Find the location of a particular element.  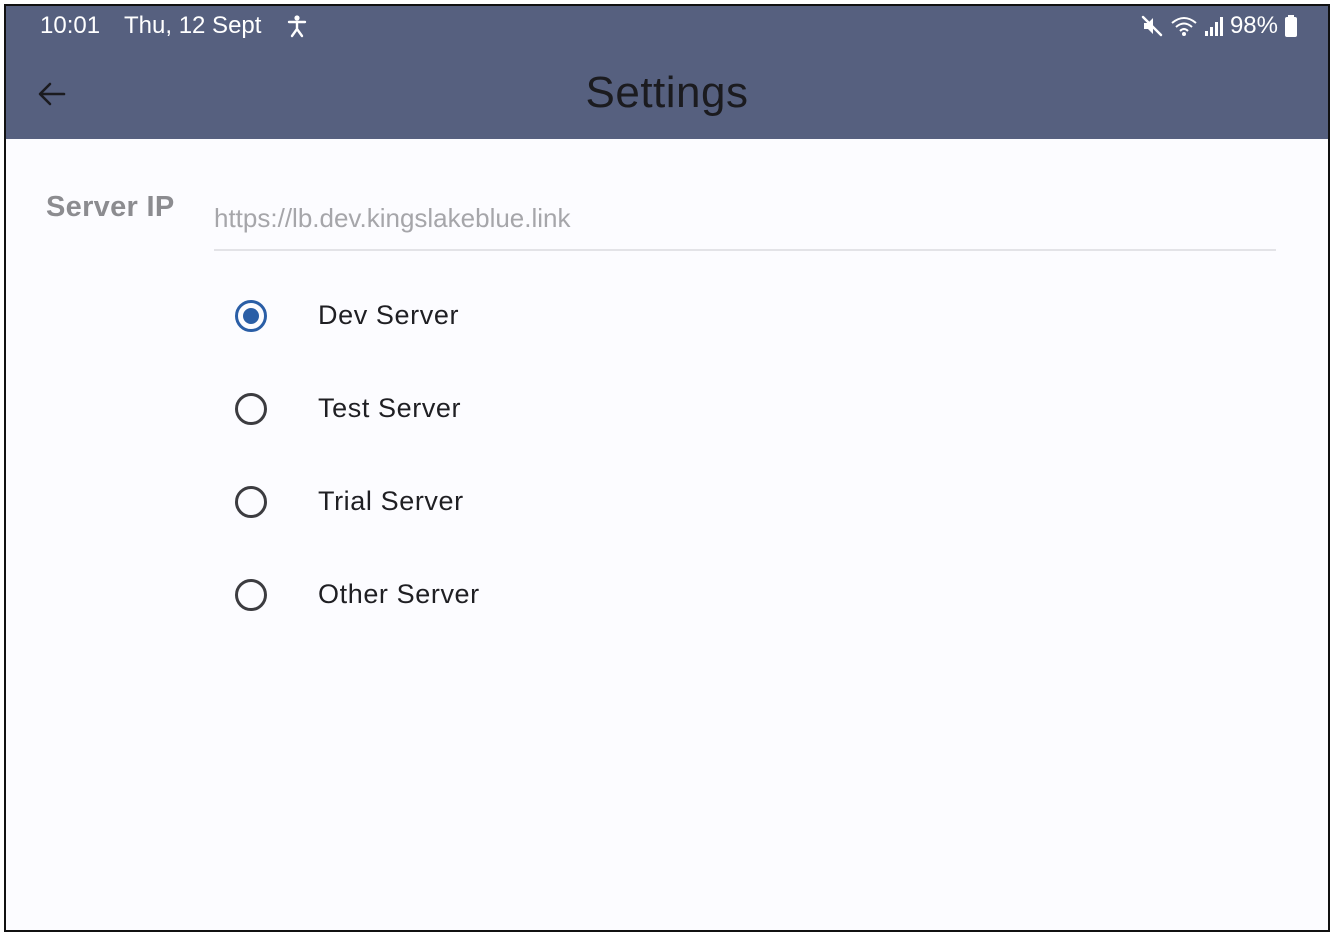

server-ip-label: Server IP is located at coordinates (110, 207).